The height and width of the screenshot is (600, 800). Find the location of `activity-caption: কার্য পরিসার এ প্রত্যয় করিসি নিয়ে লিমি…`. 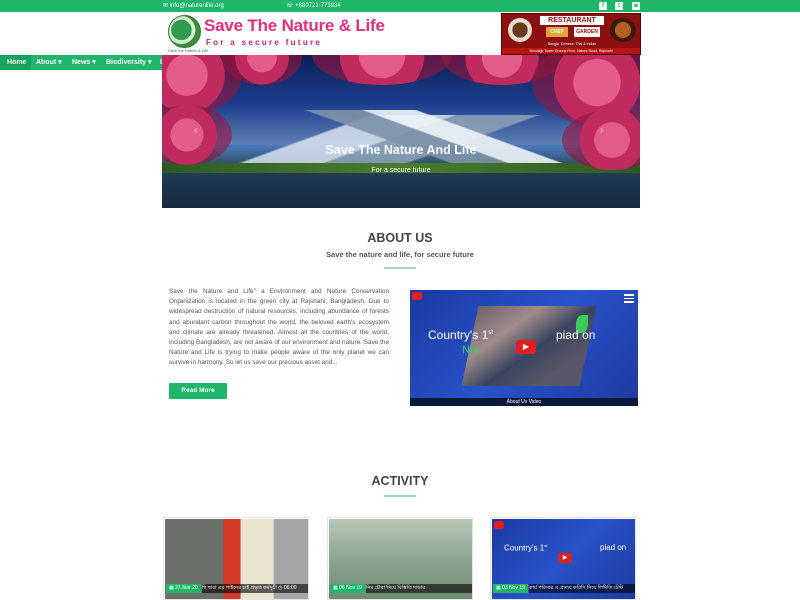

activity-caption: কার্য পরিসার এ প্রত্যয় করিসি নিয়ে লিমি… is located at coordinates (582, 588).